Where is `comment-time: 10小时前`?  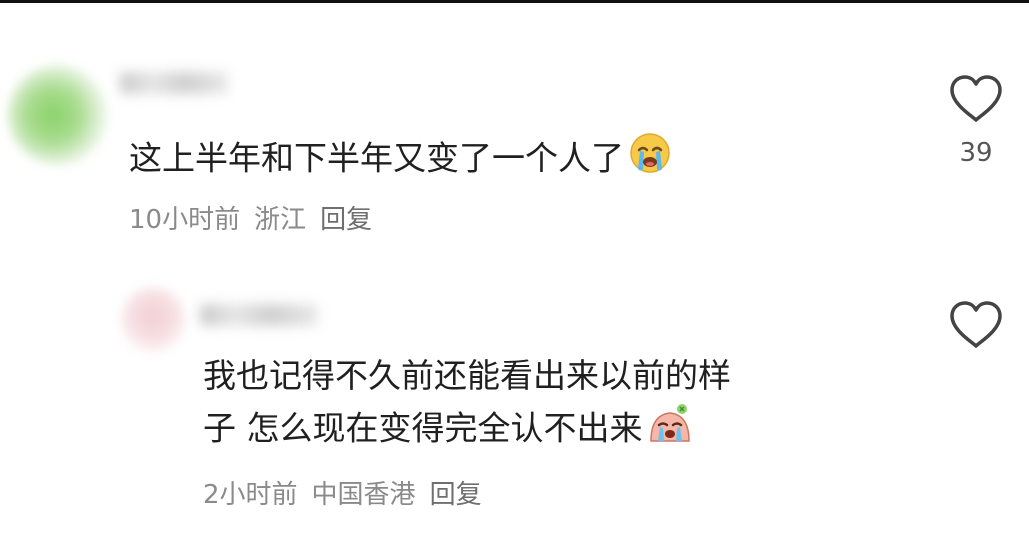
comment-time: 10小时前 is located at coordinates (185, 220).